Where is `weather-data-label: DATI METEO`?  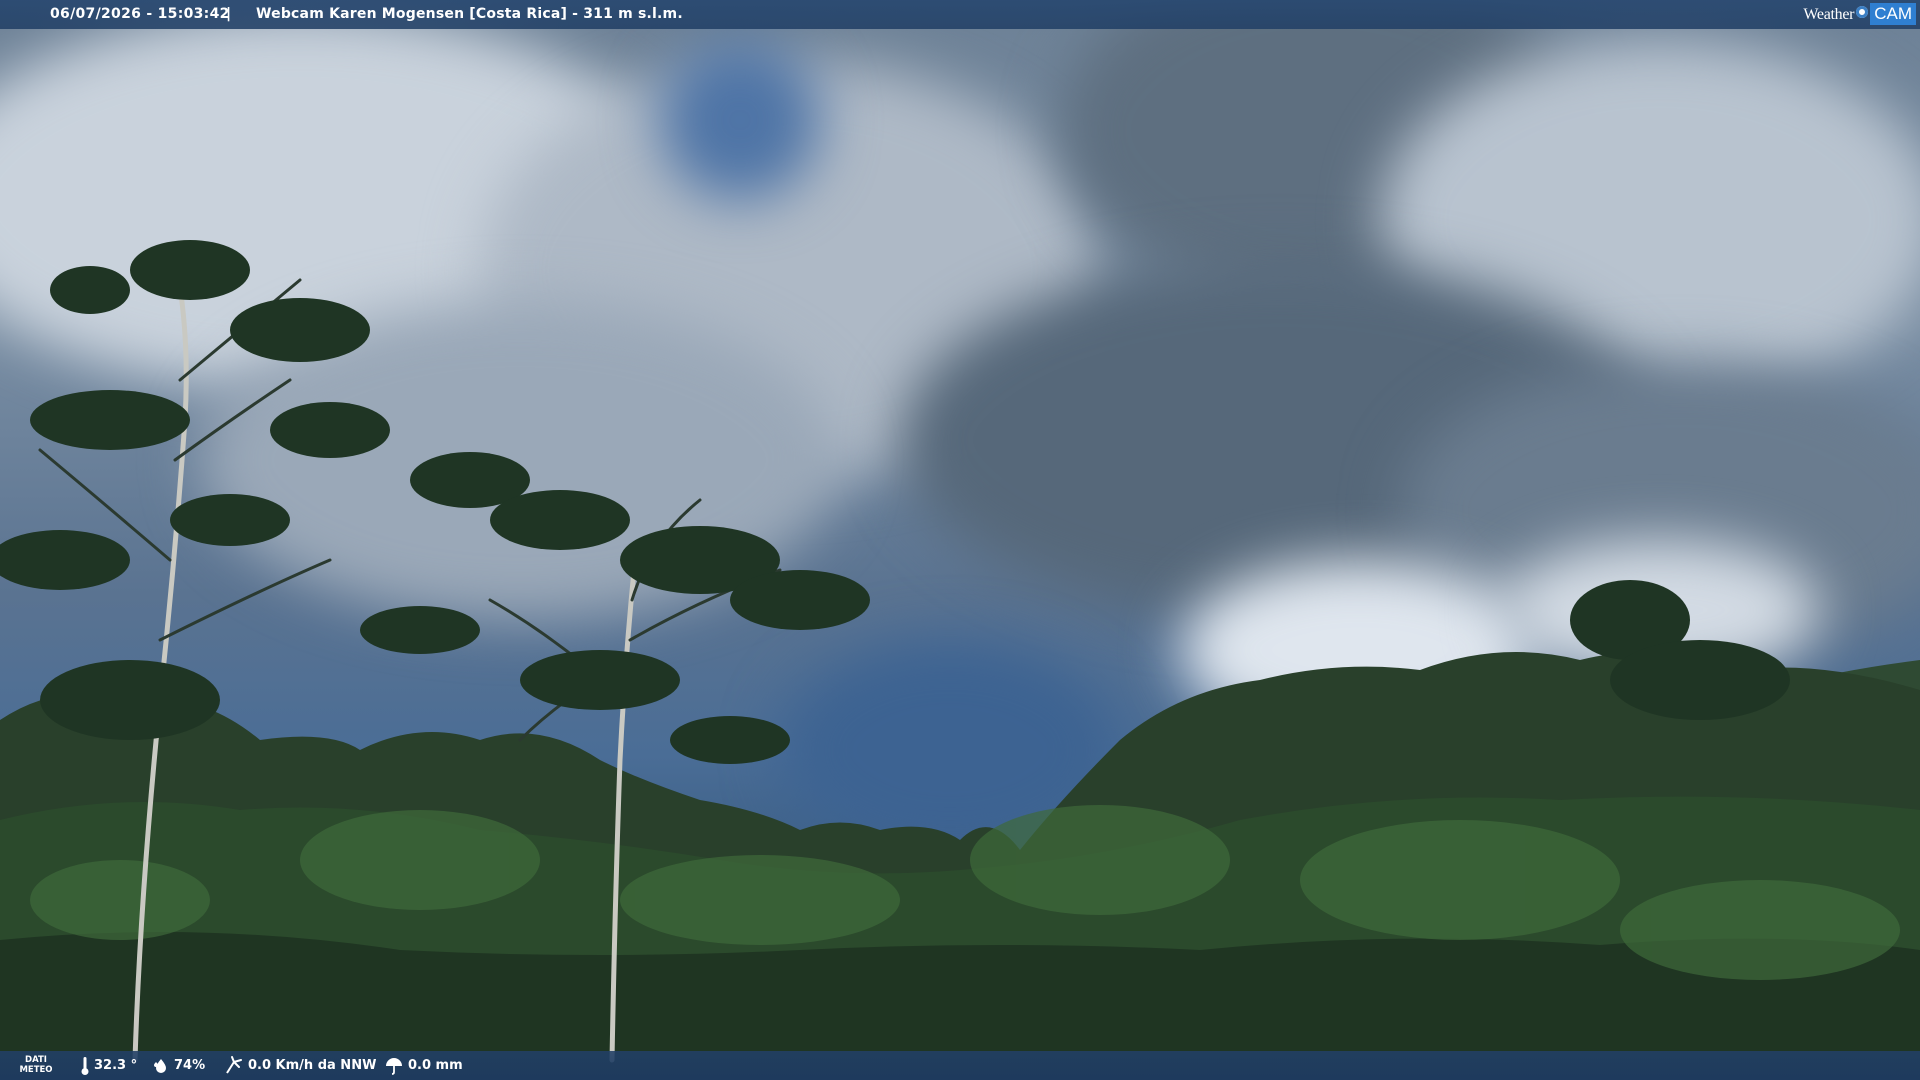 weather-data-label: DATI METEO is located at coordinates (36, 1065).